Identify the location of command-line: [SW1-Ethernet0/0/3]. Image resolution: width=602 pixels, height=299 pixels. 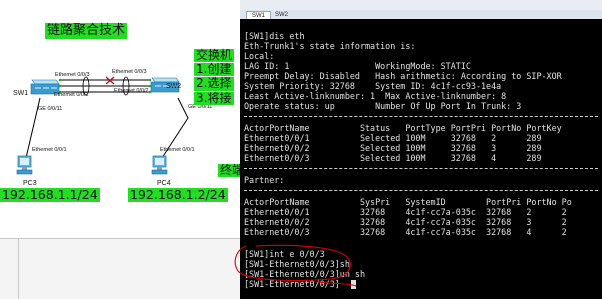
(292, 284).